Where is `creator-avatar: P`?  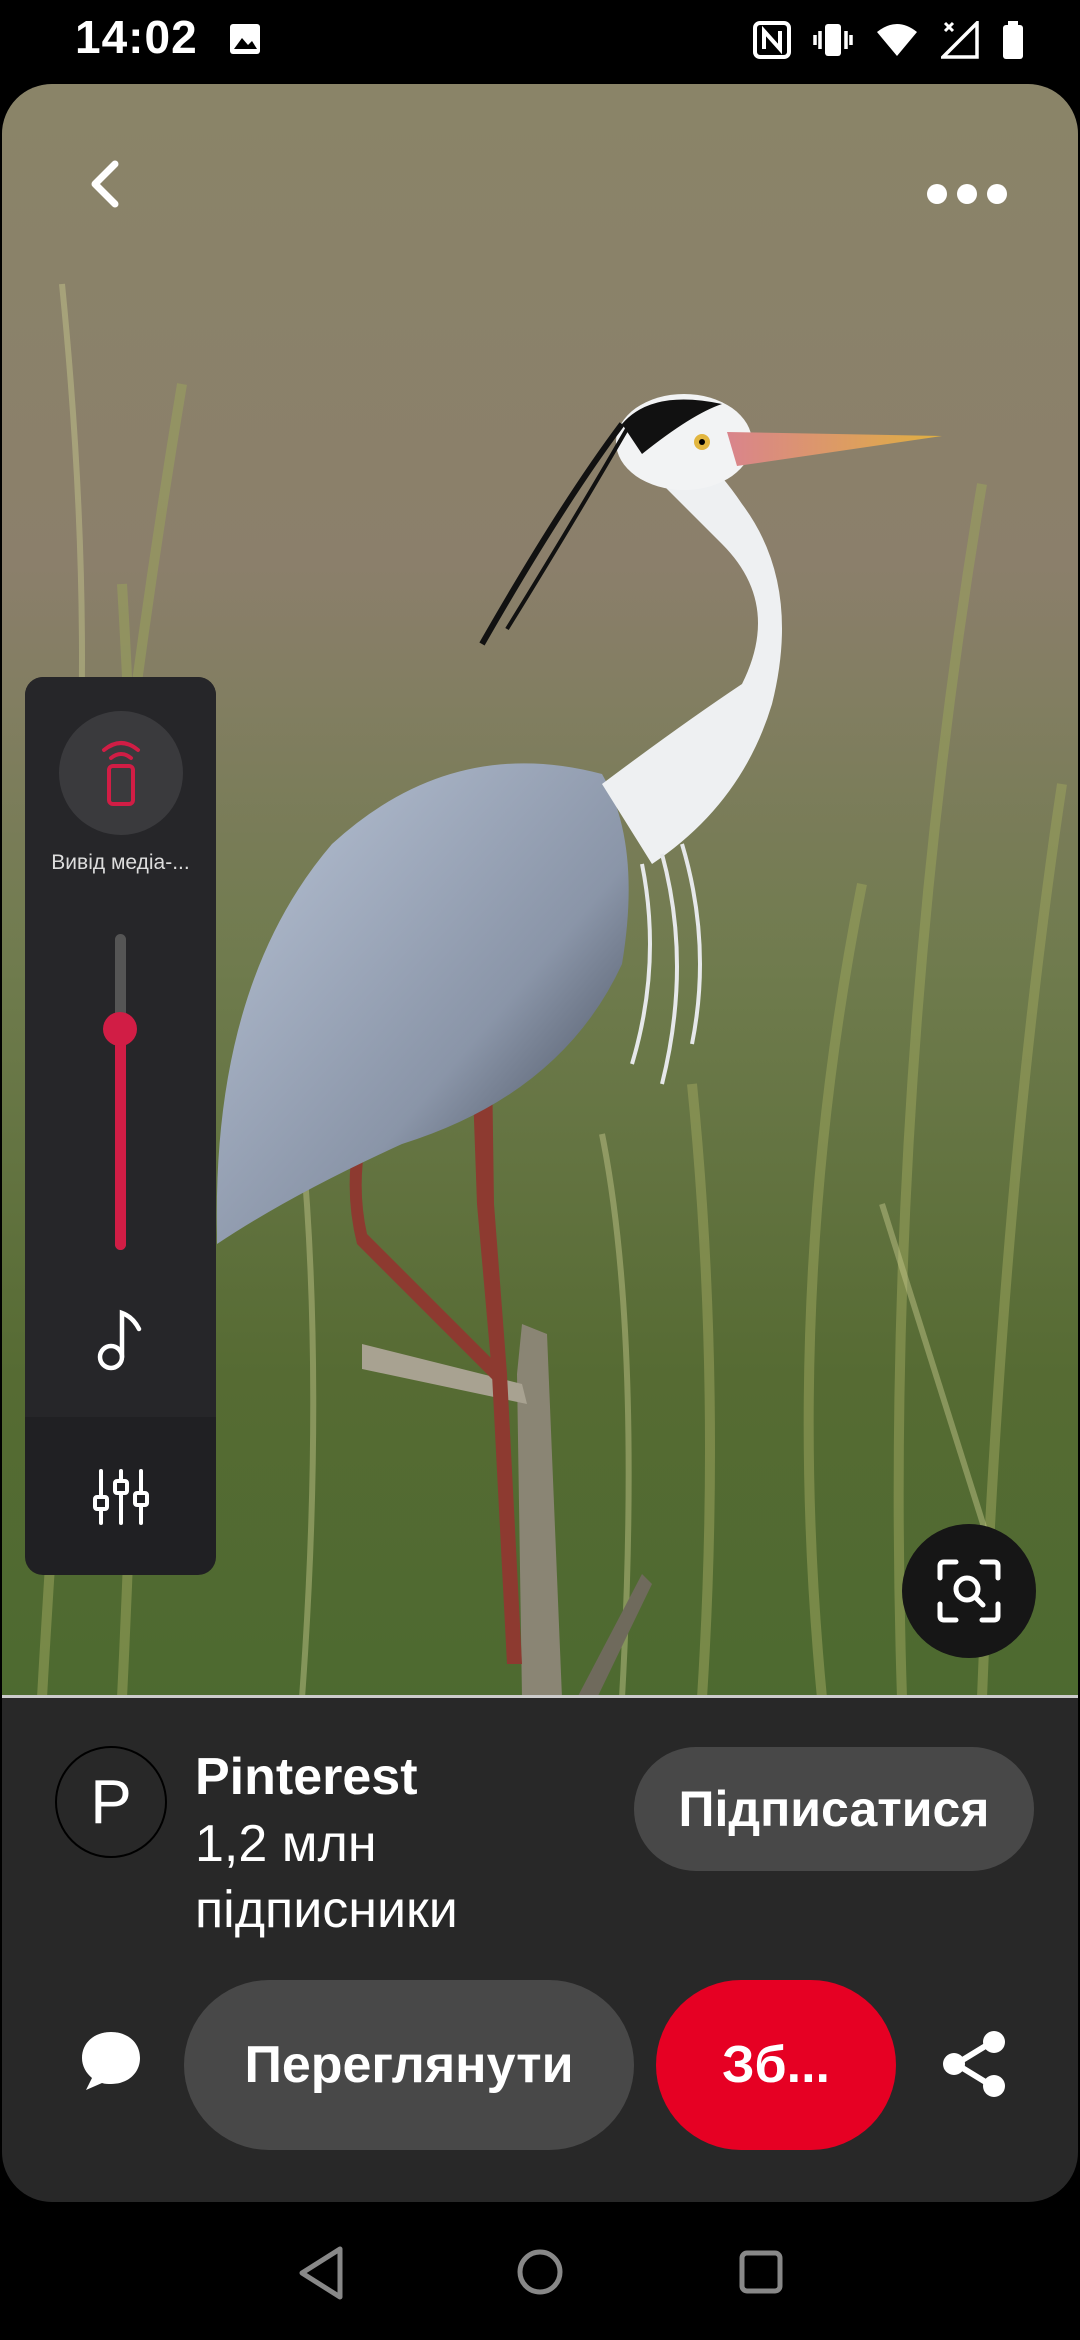
creator-avatar: P is located at coordinates (111, 1802).